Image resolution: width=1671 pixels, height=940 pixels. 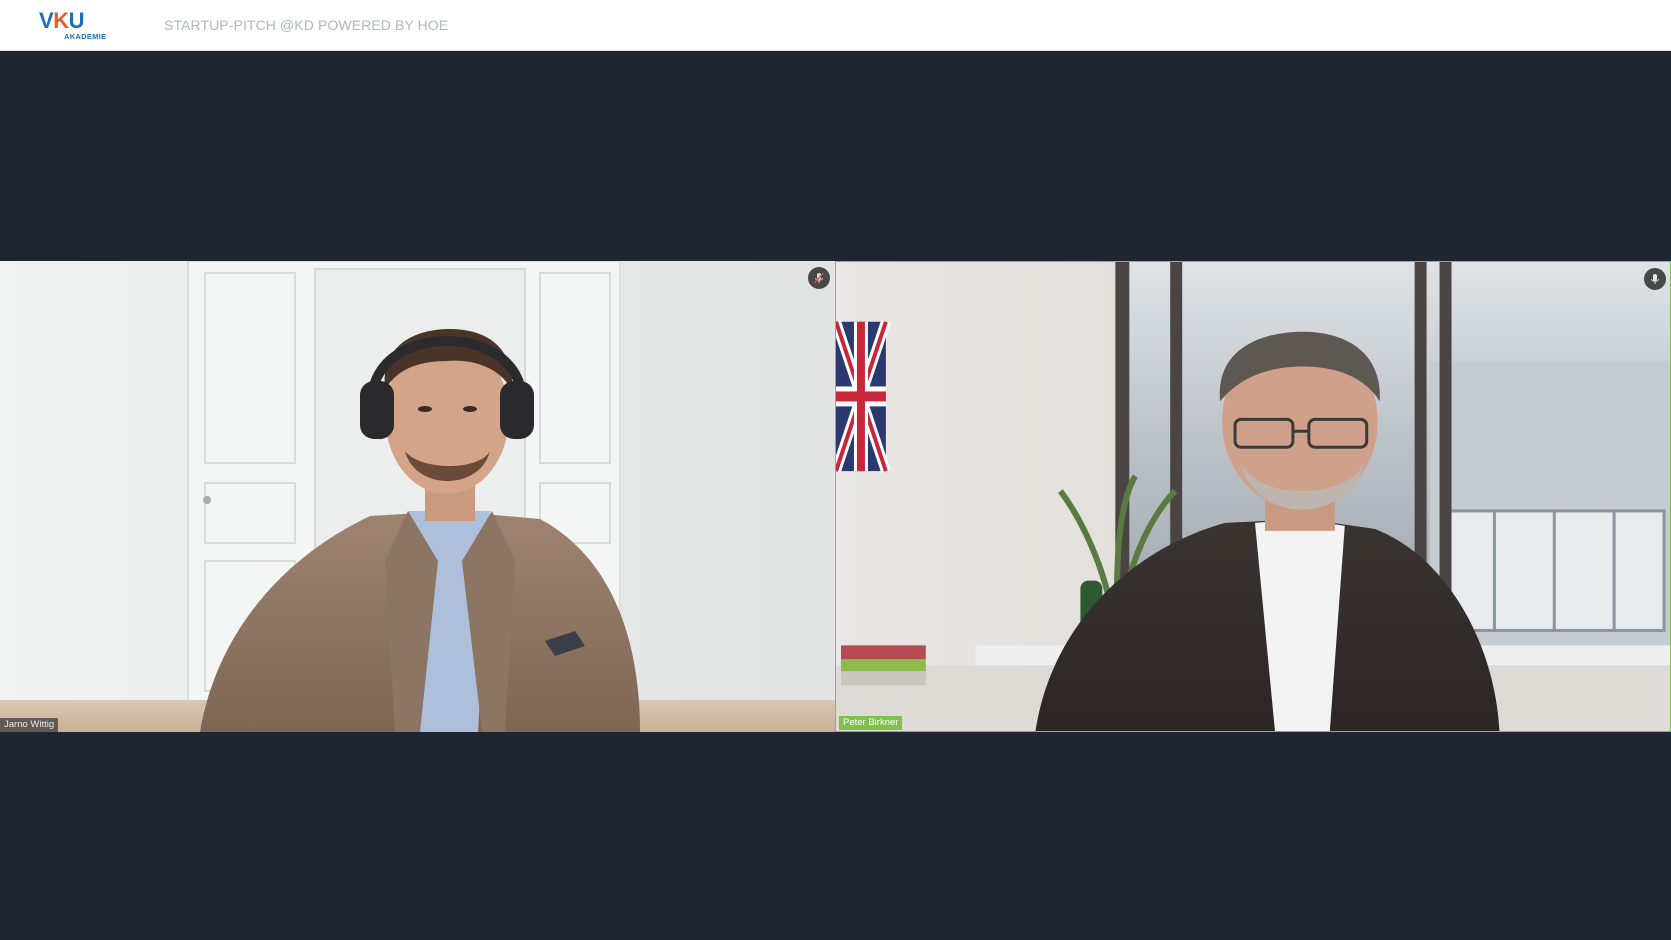 I want to click on participant-name-label: Peter Birkner, so click(x=871, y=723).